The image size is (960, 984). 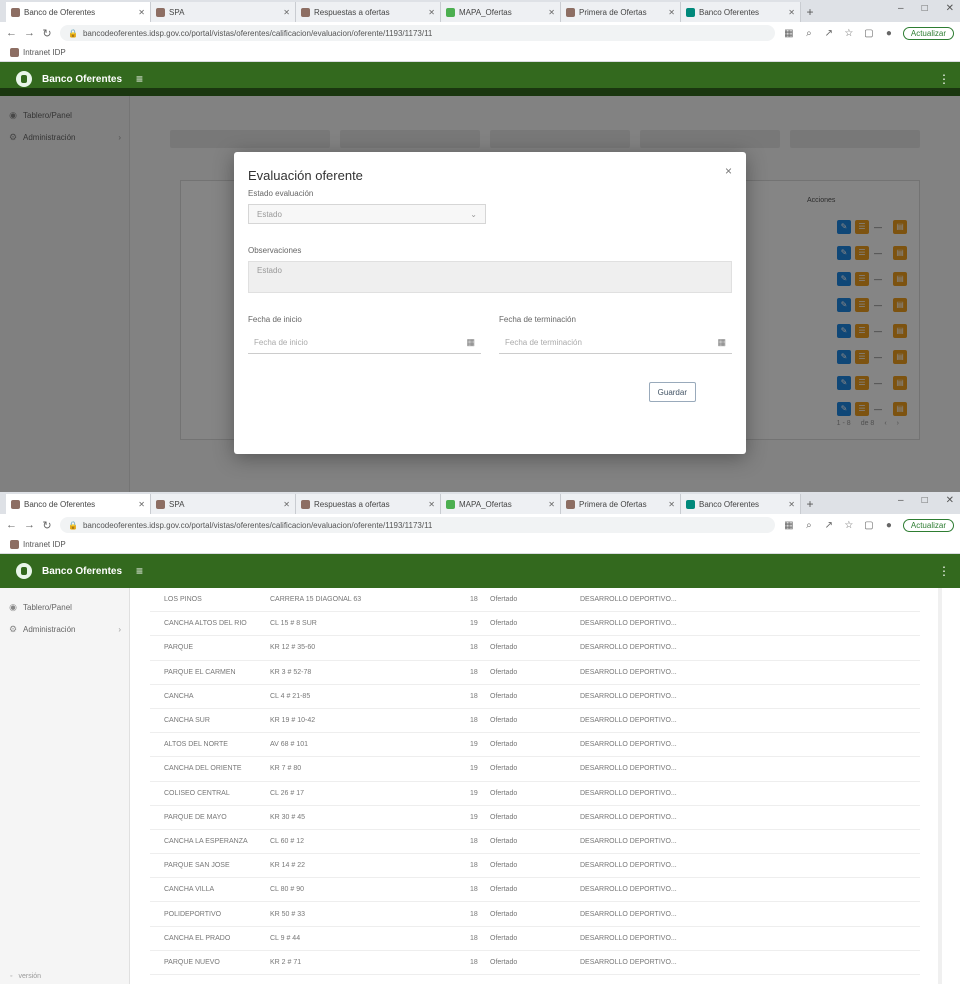 I want to click on app-title: Banco Oferentes, so click(x=82, y=571).